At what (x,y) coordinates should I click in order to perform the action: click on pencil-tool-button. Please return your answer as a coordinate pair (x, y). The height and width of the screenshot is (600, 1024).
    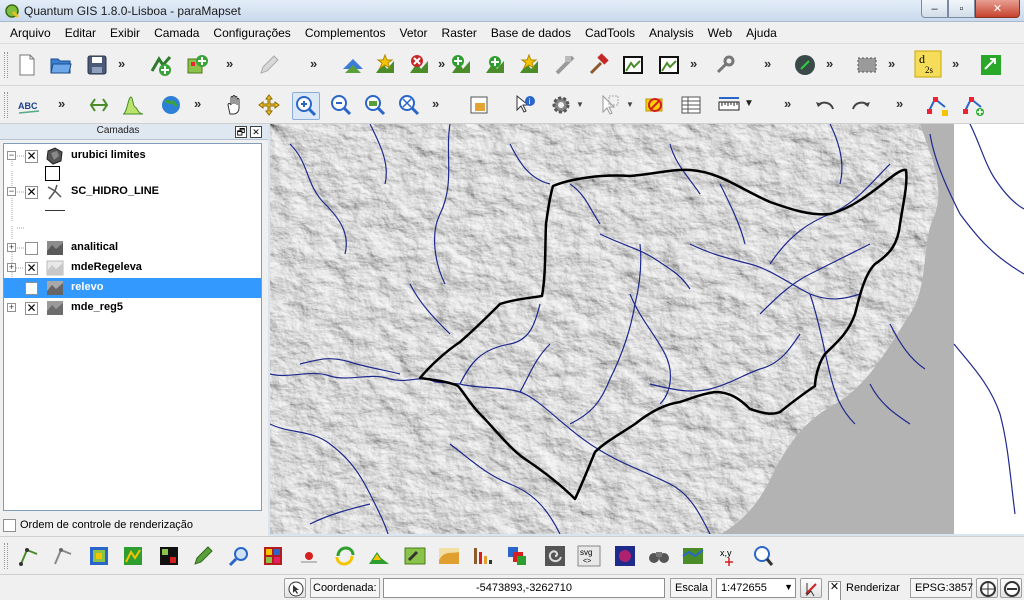
    Looking at the image, I should click on (203, 556).